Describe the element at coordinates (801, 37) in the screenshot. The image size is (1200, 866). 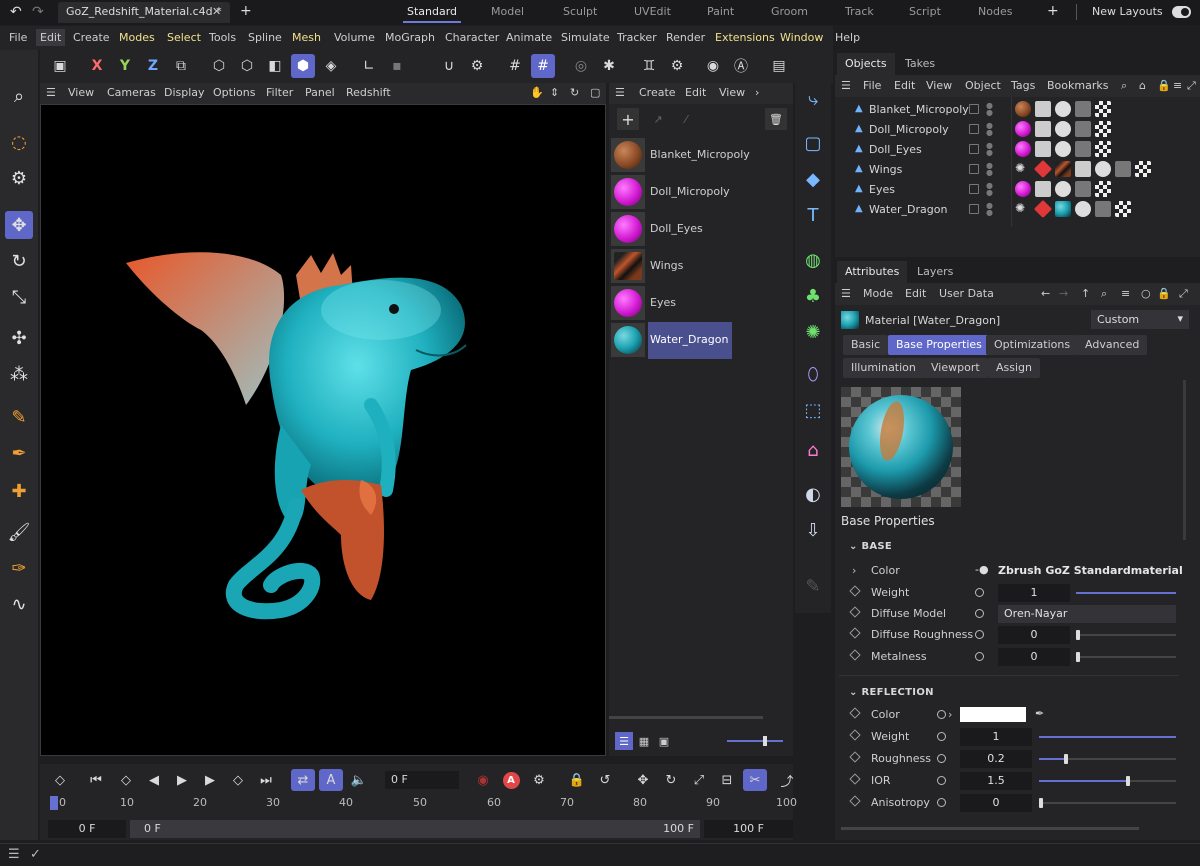
I see `menu-window: Window` at that location.